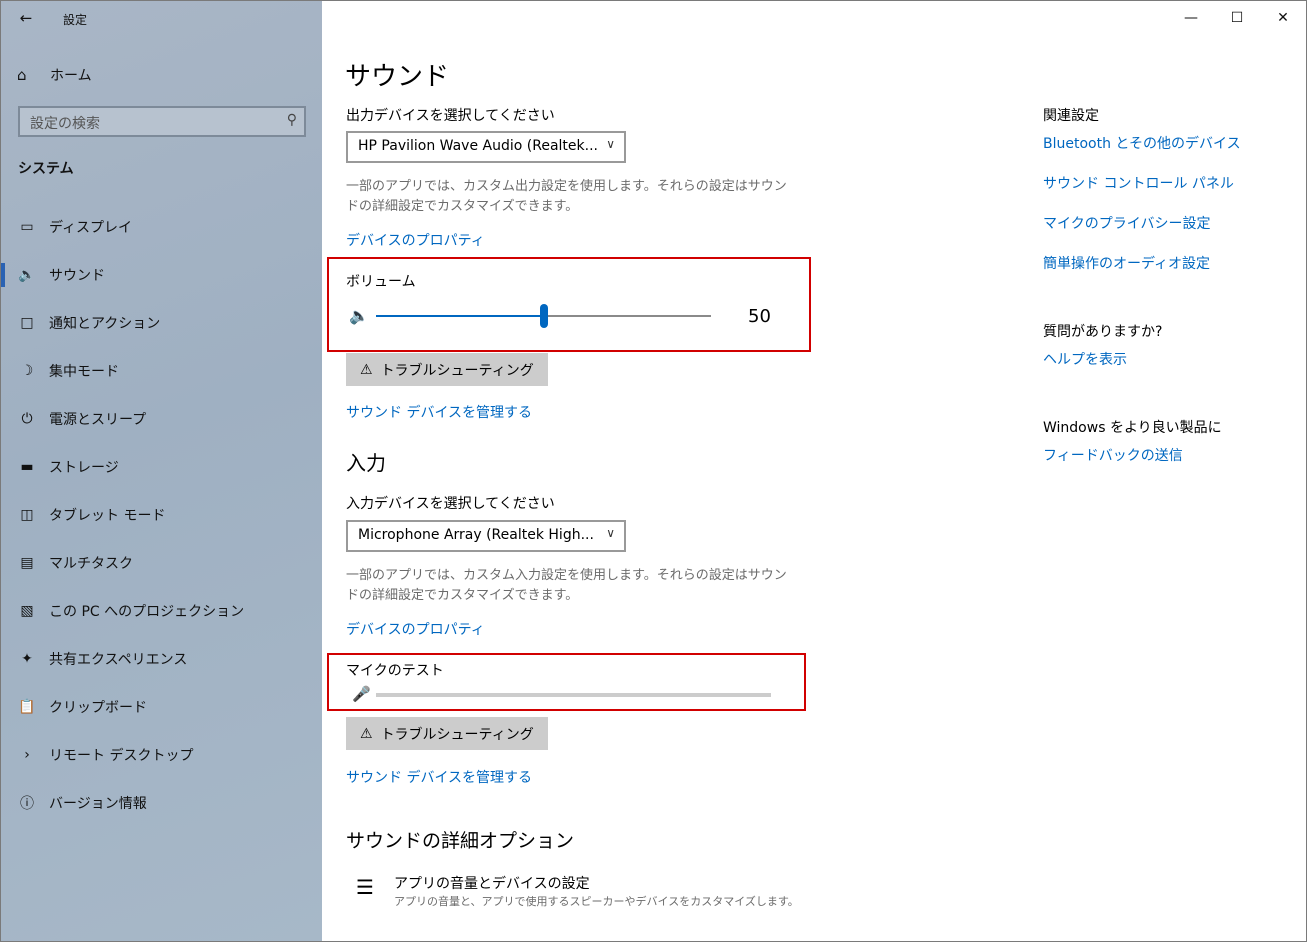 This screenshot has width=1307, height=942. I want to click on app-title: 設定, so click(75, 20).